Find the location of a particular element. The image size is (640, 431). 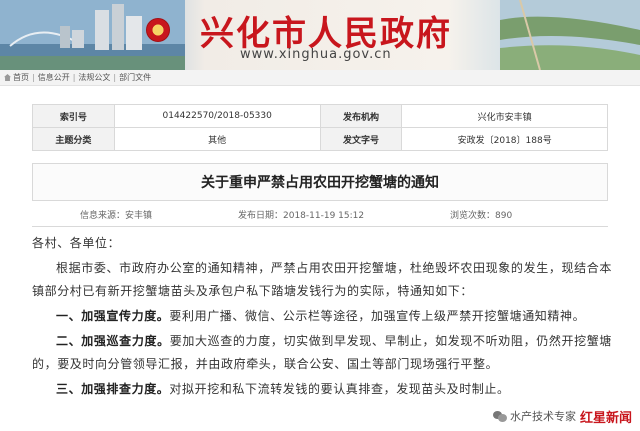

breadcrumb-info-public: 信息公开 is located at coordinates (54, 77).